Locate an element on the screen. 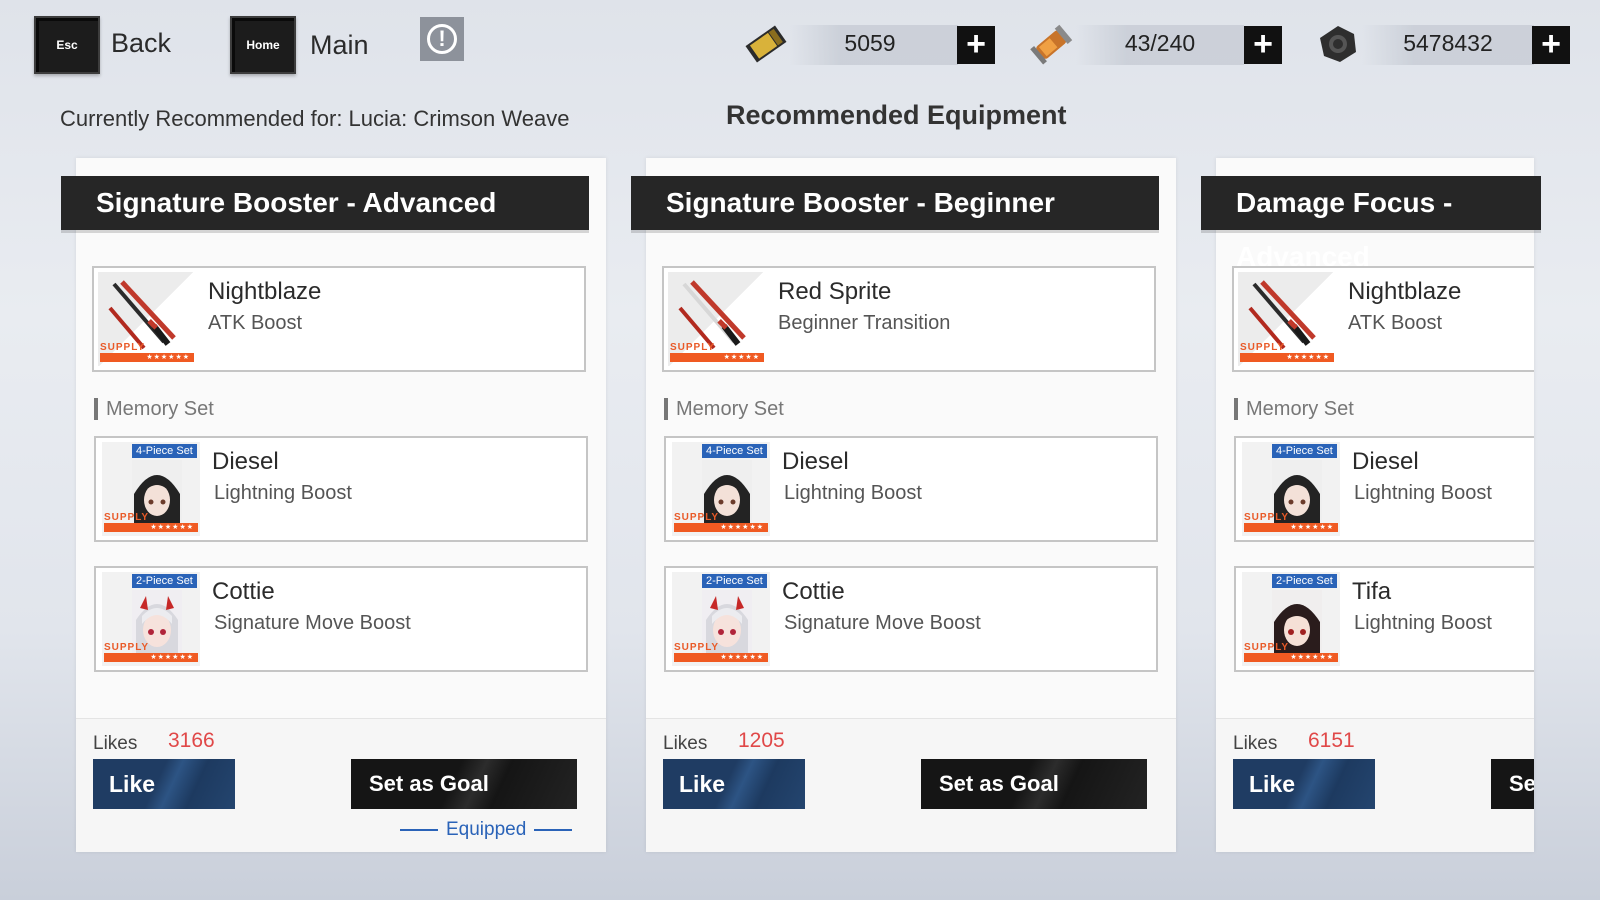 Image resolution: width=1600 pixels, height=900 pixels. likes-count: 6151 is located at coordinates (1331, 740).